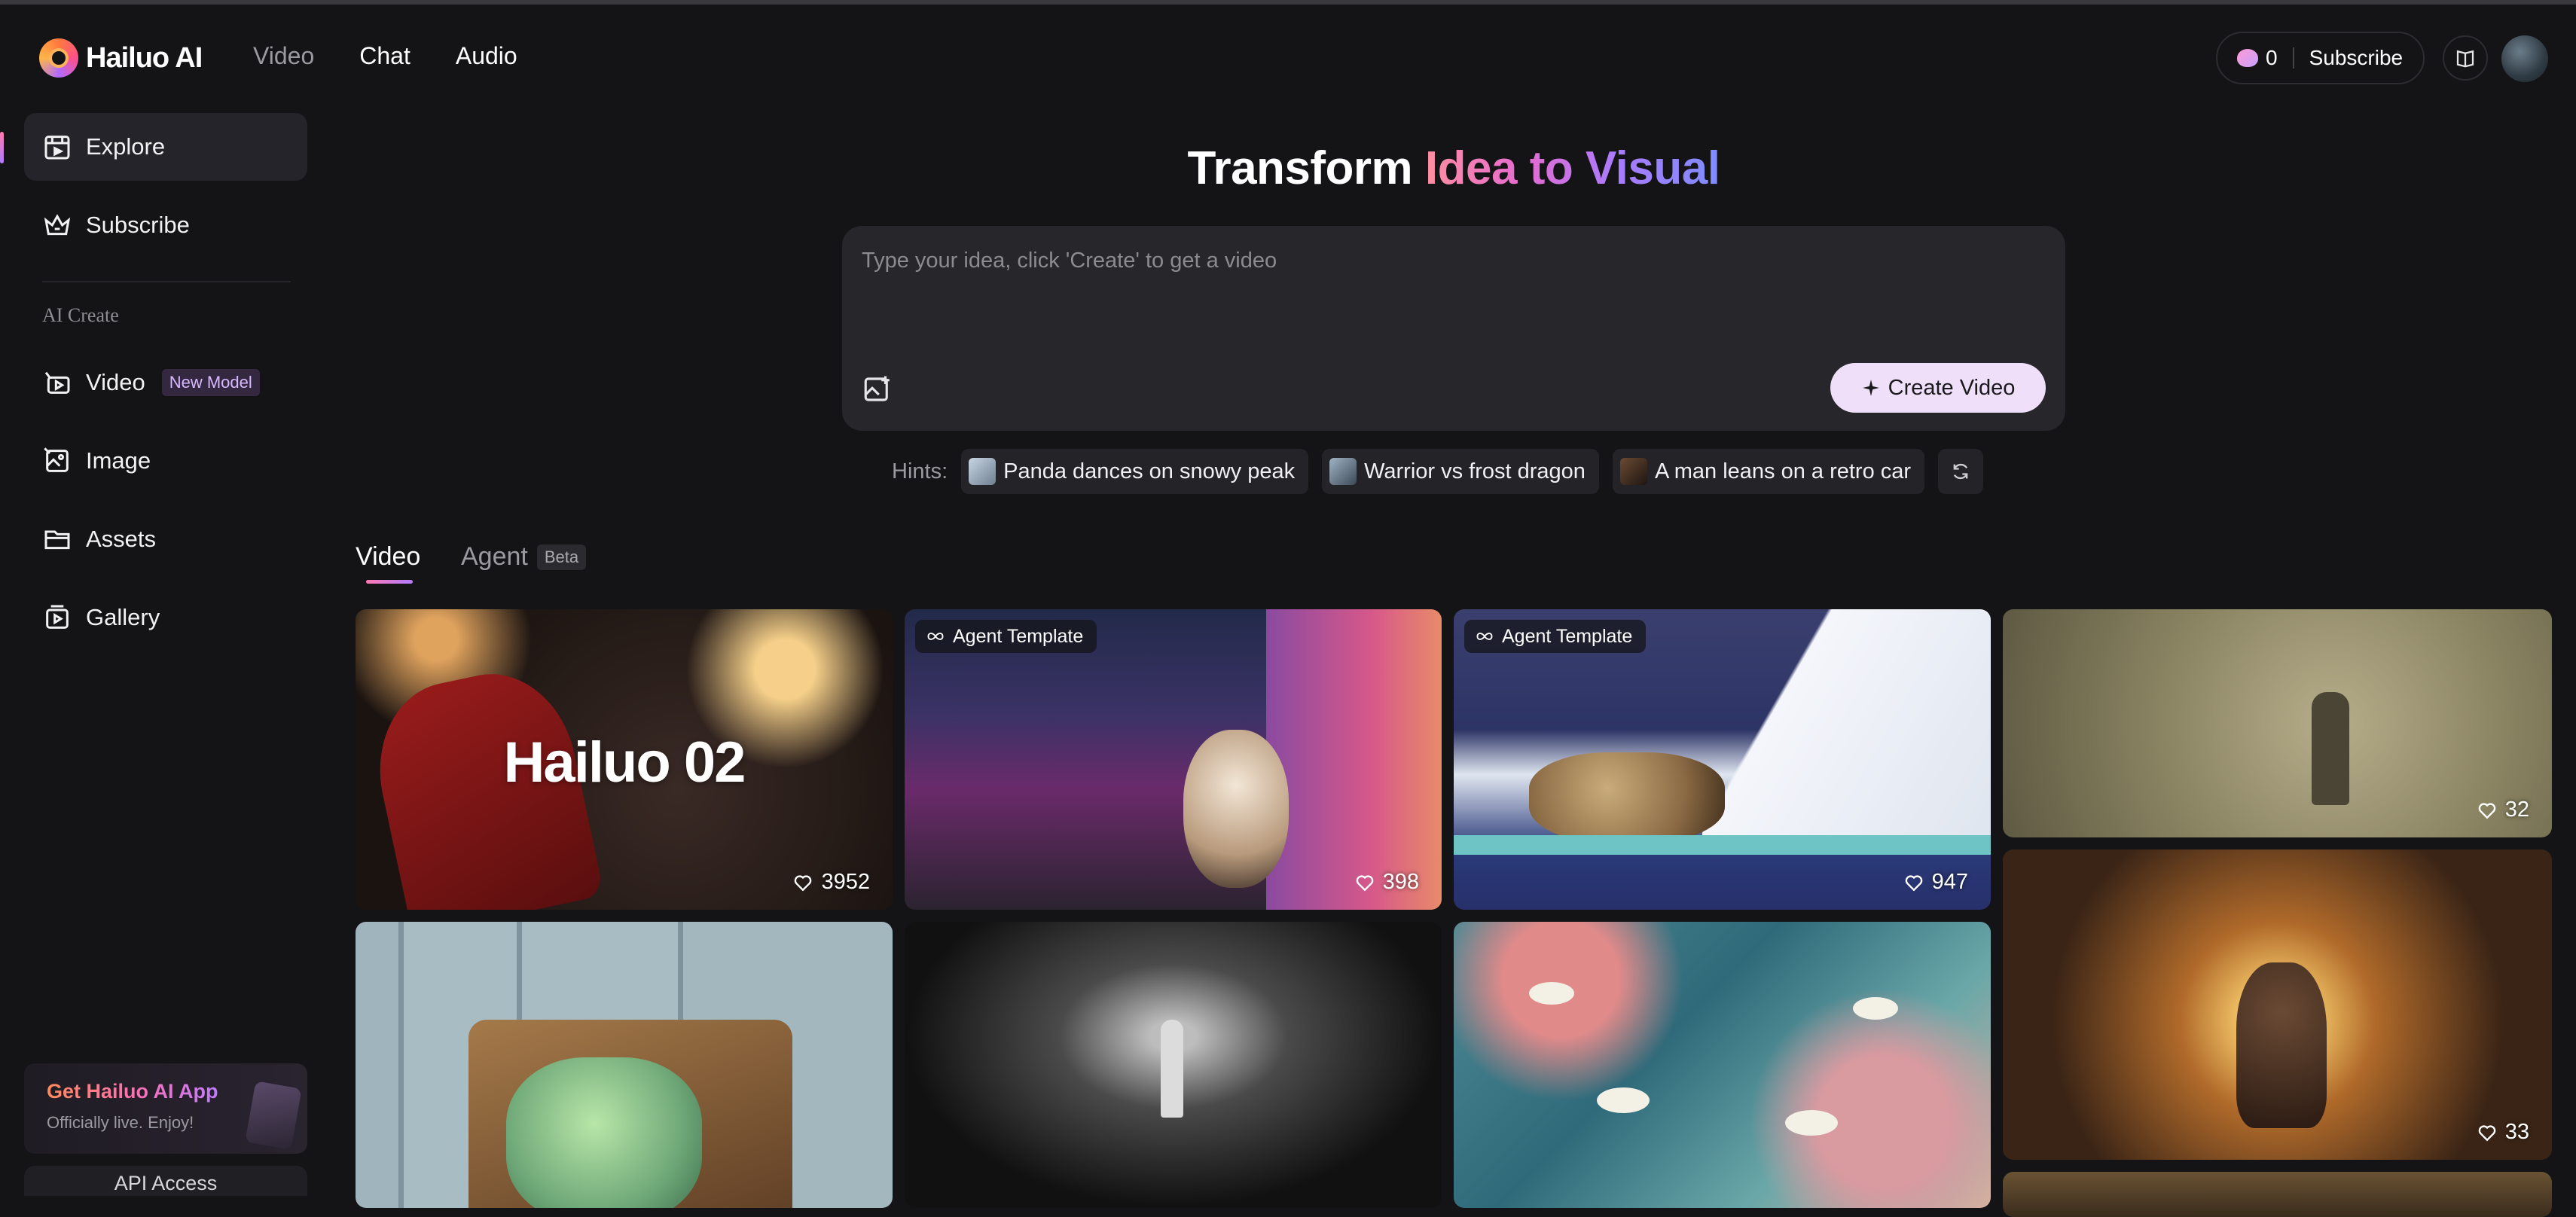 Image resolution: width=2576 pixels, height=1217 pixels. Describe the element at coordinates (2331, 748) in the screenshot. I see `distant-figure` at that location.